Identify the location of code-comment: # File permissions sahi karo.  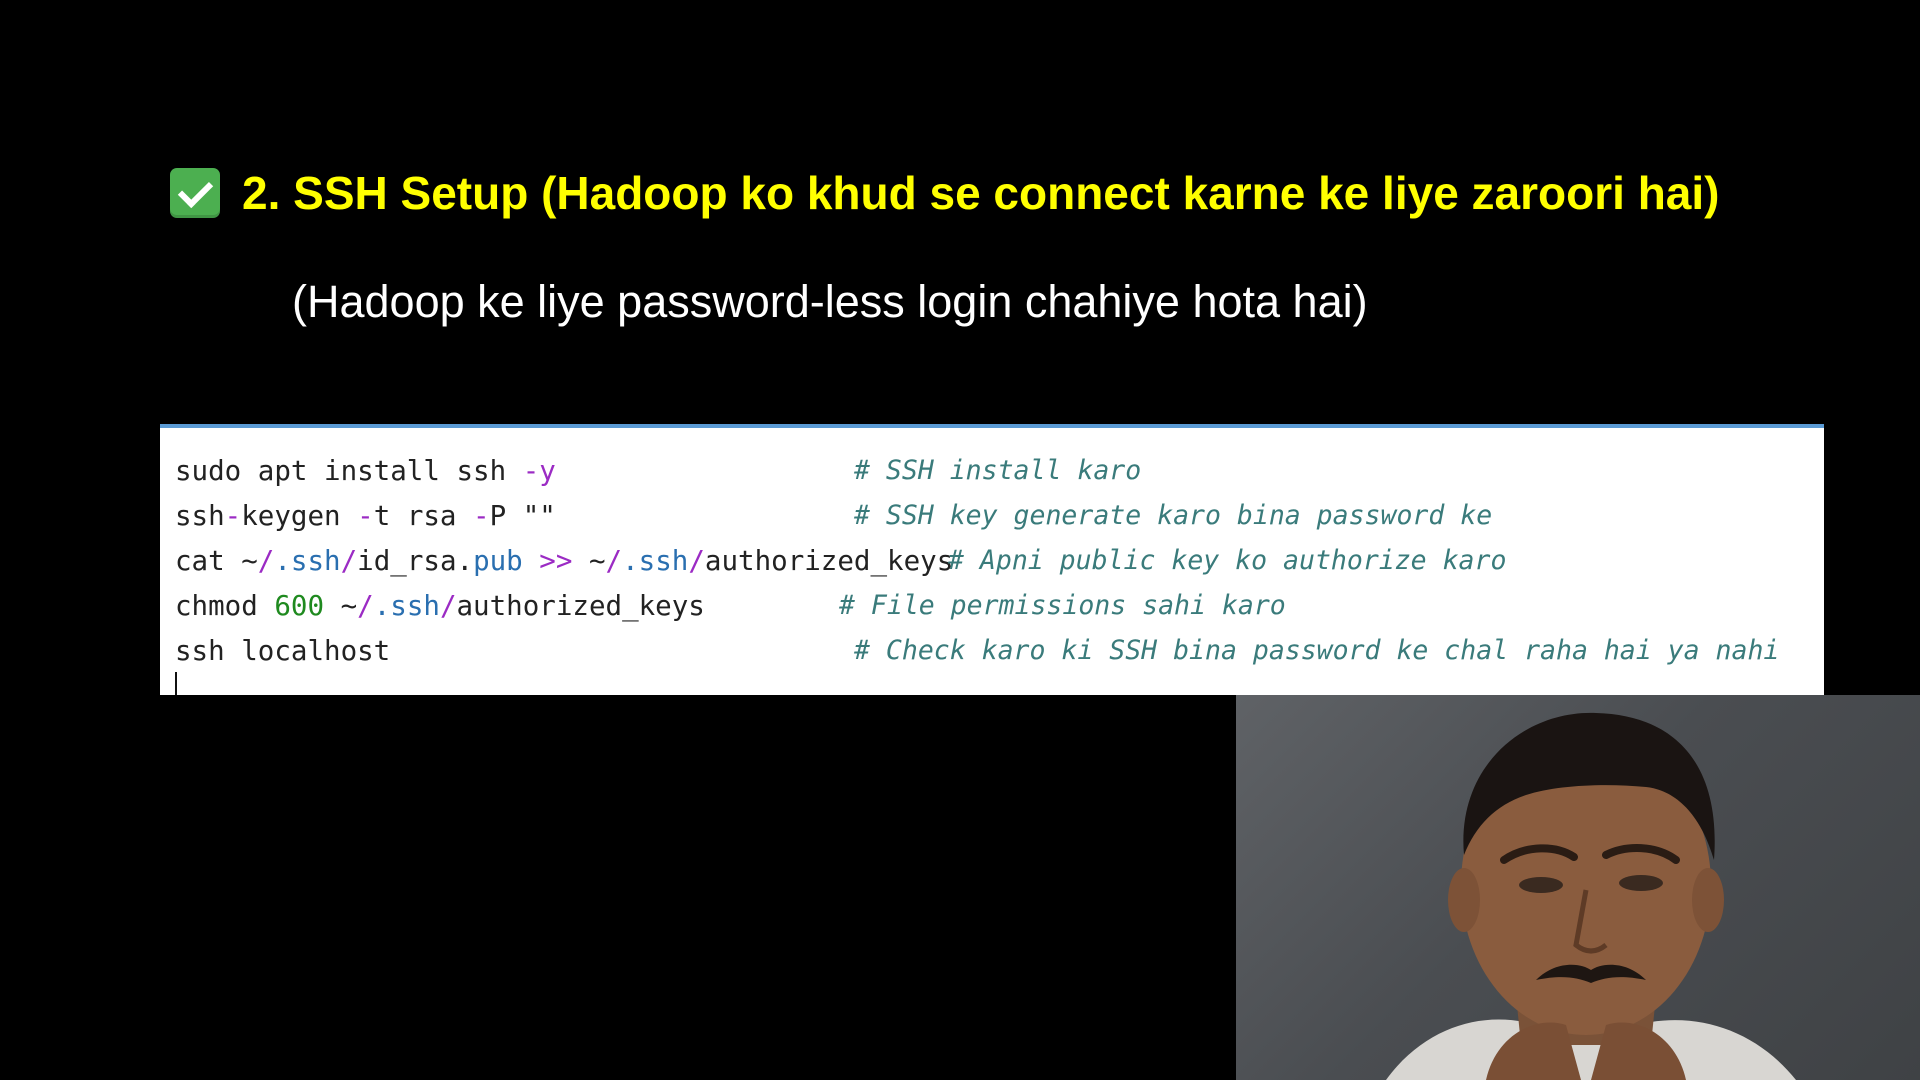
(1062, 605).